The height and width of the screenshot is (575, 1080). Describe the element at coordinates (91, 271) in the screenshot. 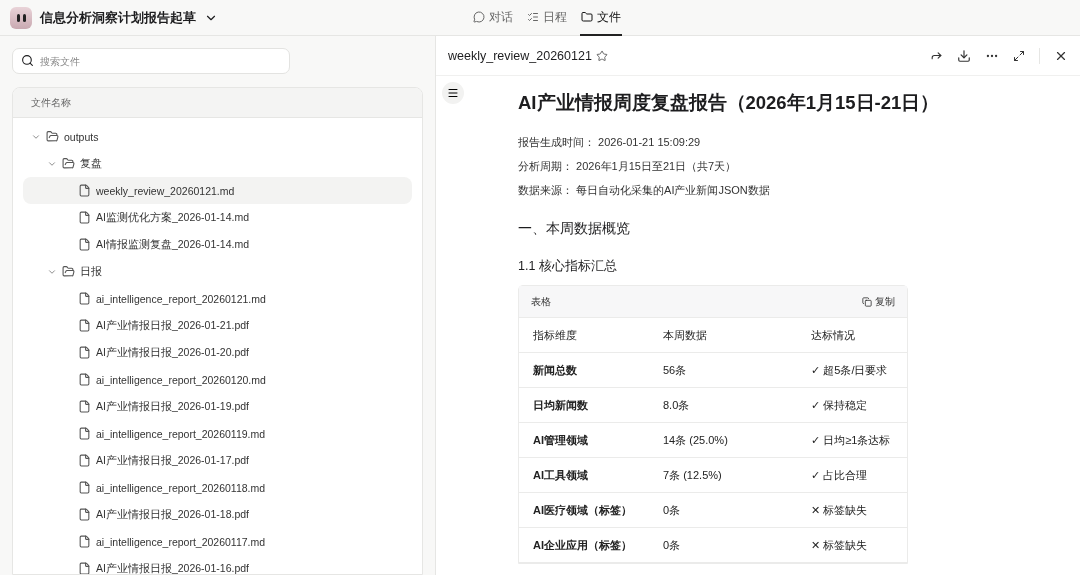

I see `folder-name: 日报` at that location.